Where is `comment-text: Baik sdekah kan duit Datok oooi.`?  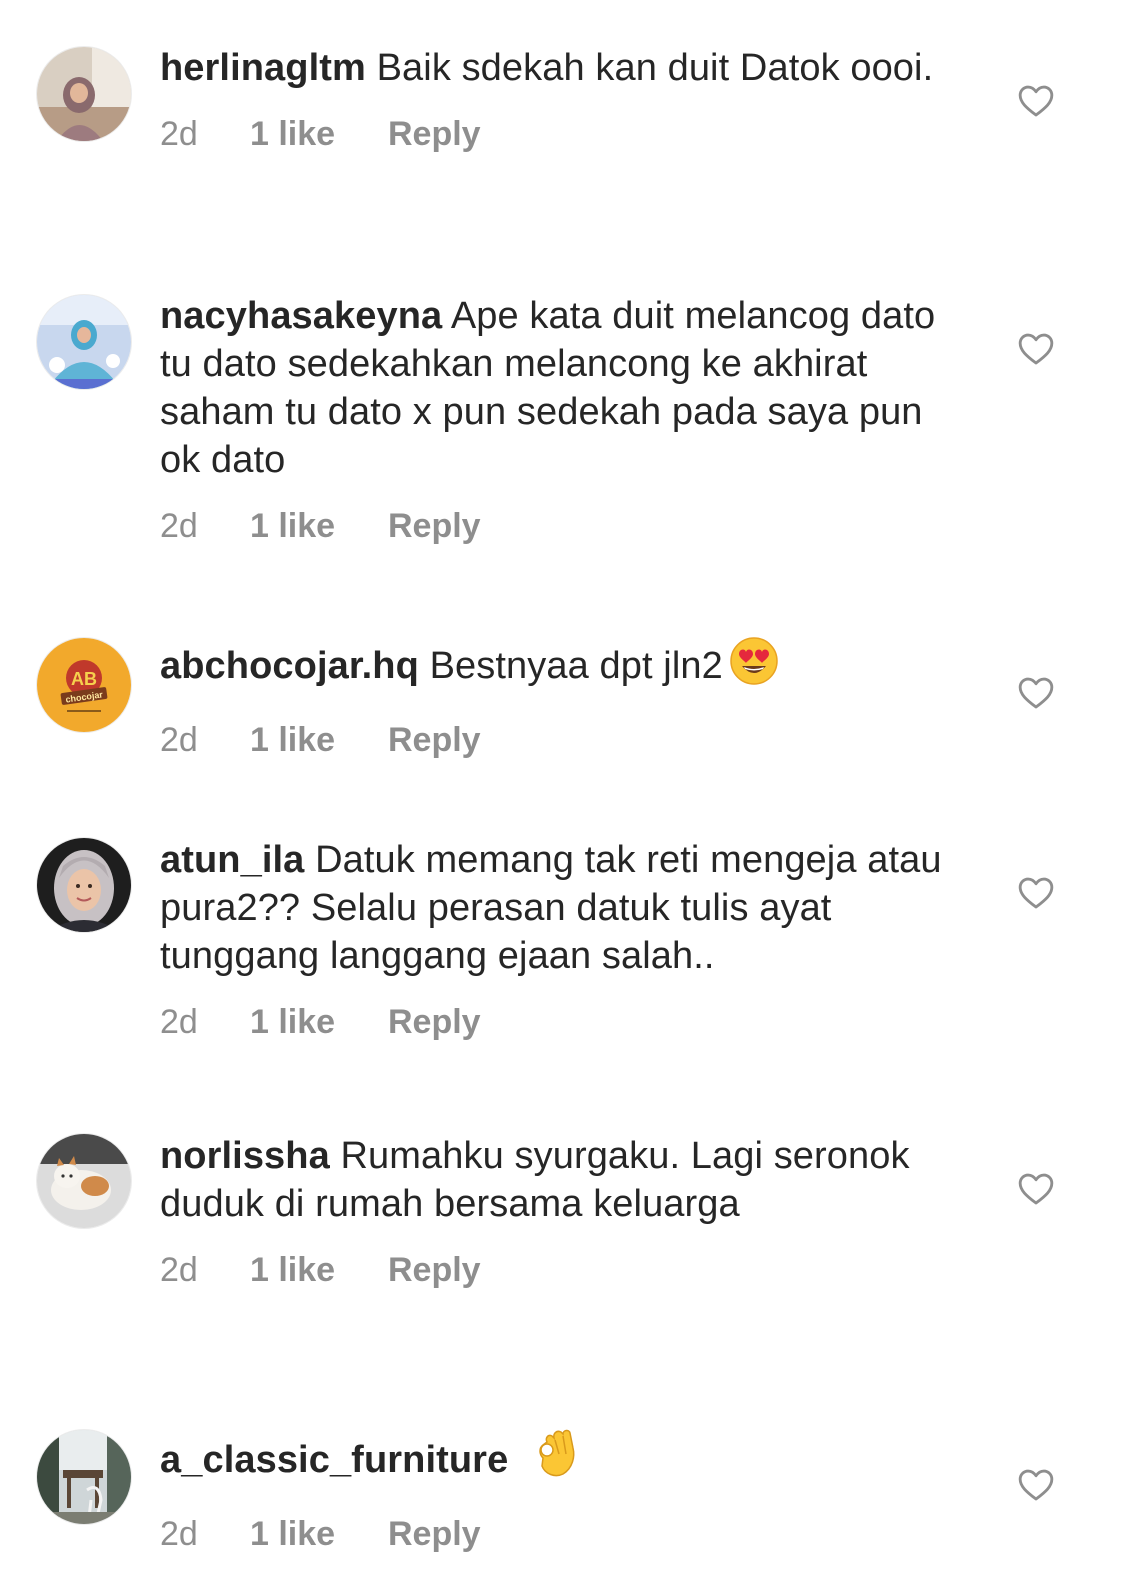
comment-text: Baik sdekah kan duit Datok oooi. is located at coordinates (655, 68).